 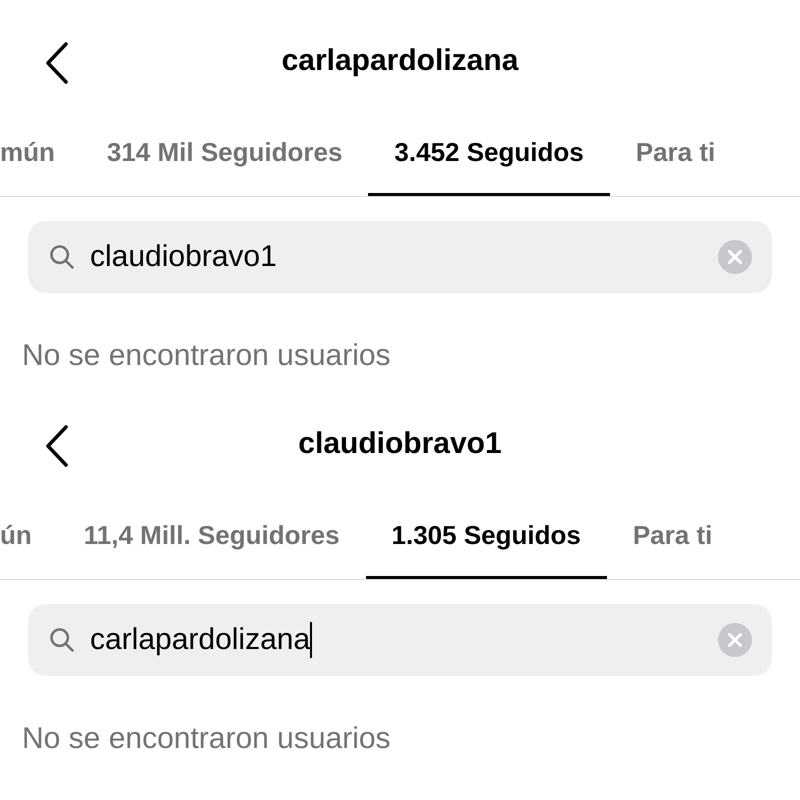 I want to click on tab: mún, so click(x=40, y=154).